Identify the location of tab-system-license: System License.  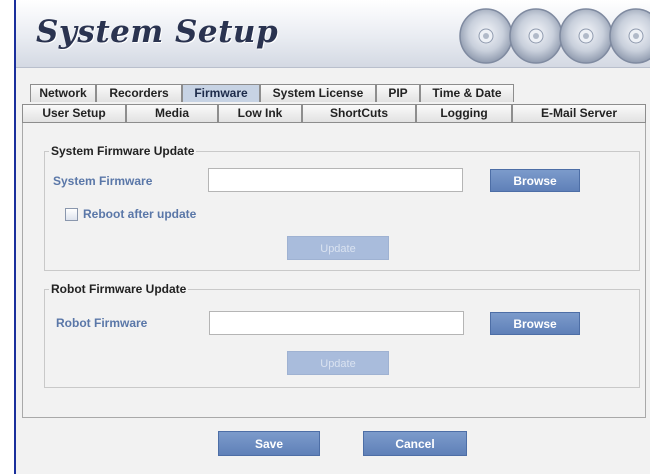
(318, 93).